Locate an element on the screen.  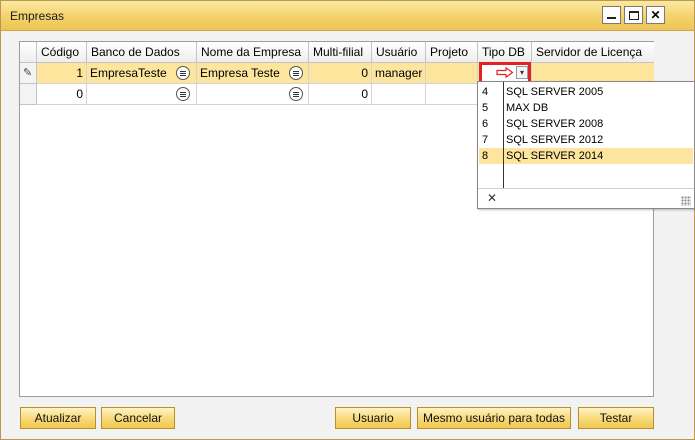
option-name: MAX DB is located at coordinates (527, 108).